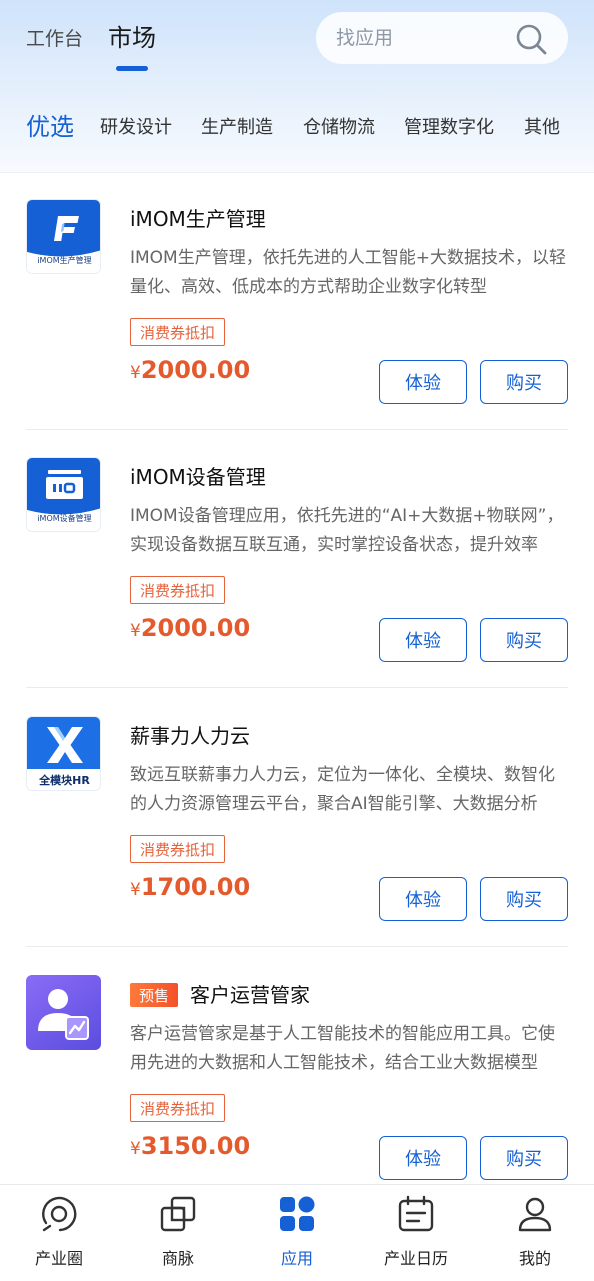 Image resolution: width=594 pixels, height=1281 pixels. What do you see at coordinates (195, 1146) in the screenshot?
I see `price-amount: 3150.00` at bounding box center [195, 1146].